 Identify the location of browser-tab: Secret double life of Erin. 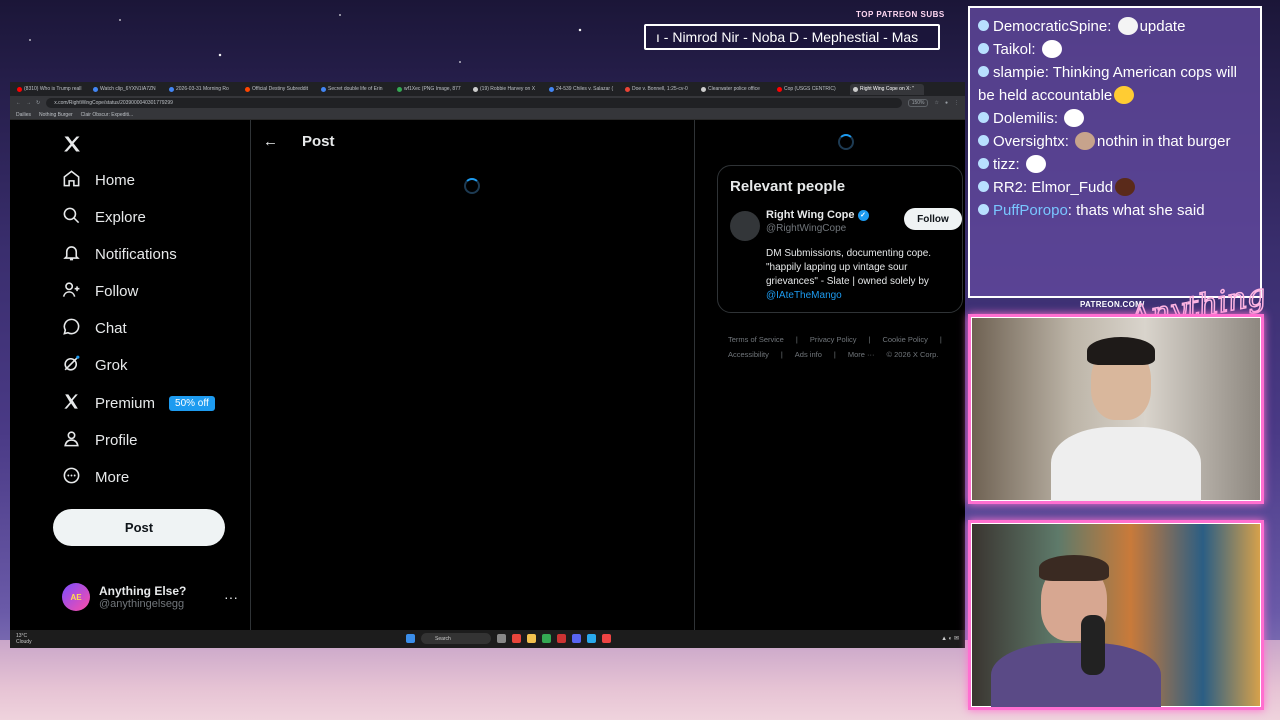
(355, 89).